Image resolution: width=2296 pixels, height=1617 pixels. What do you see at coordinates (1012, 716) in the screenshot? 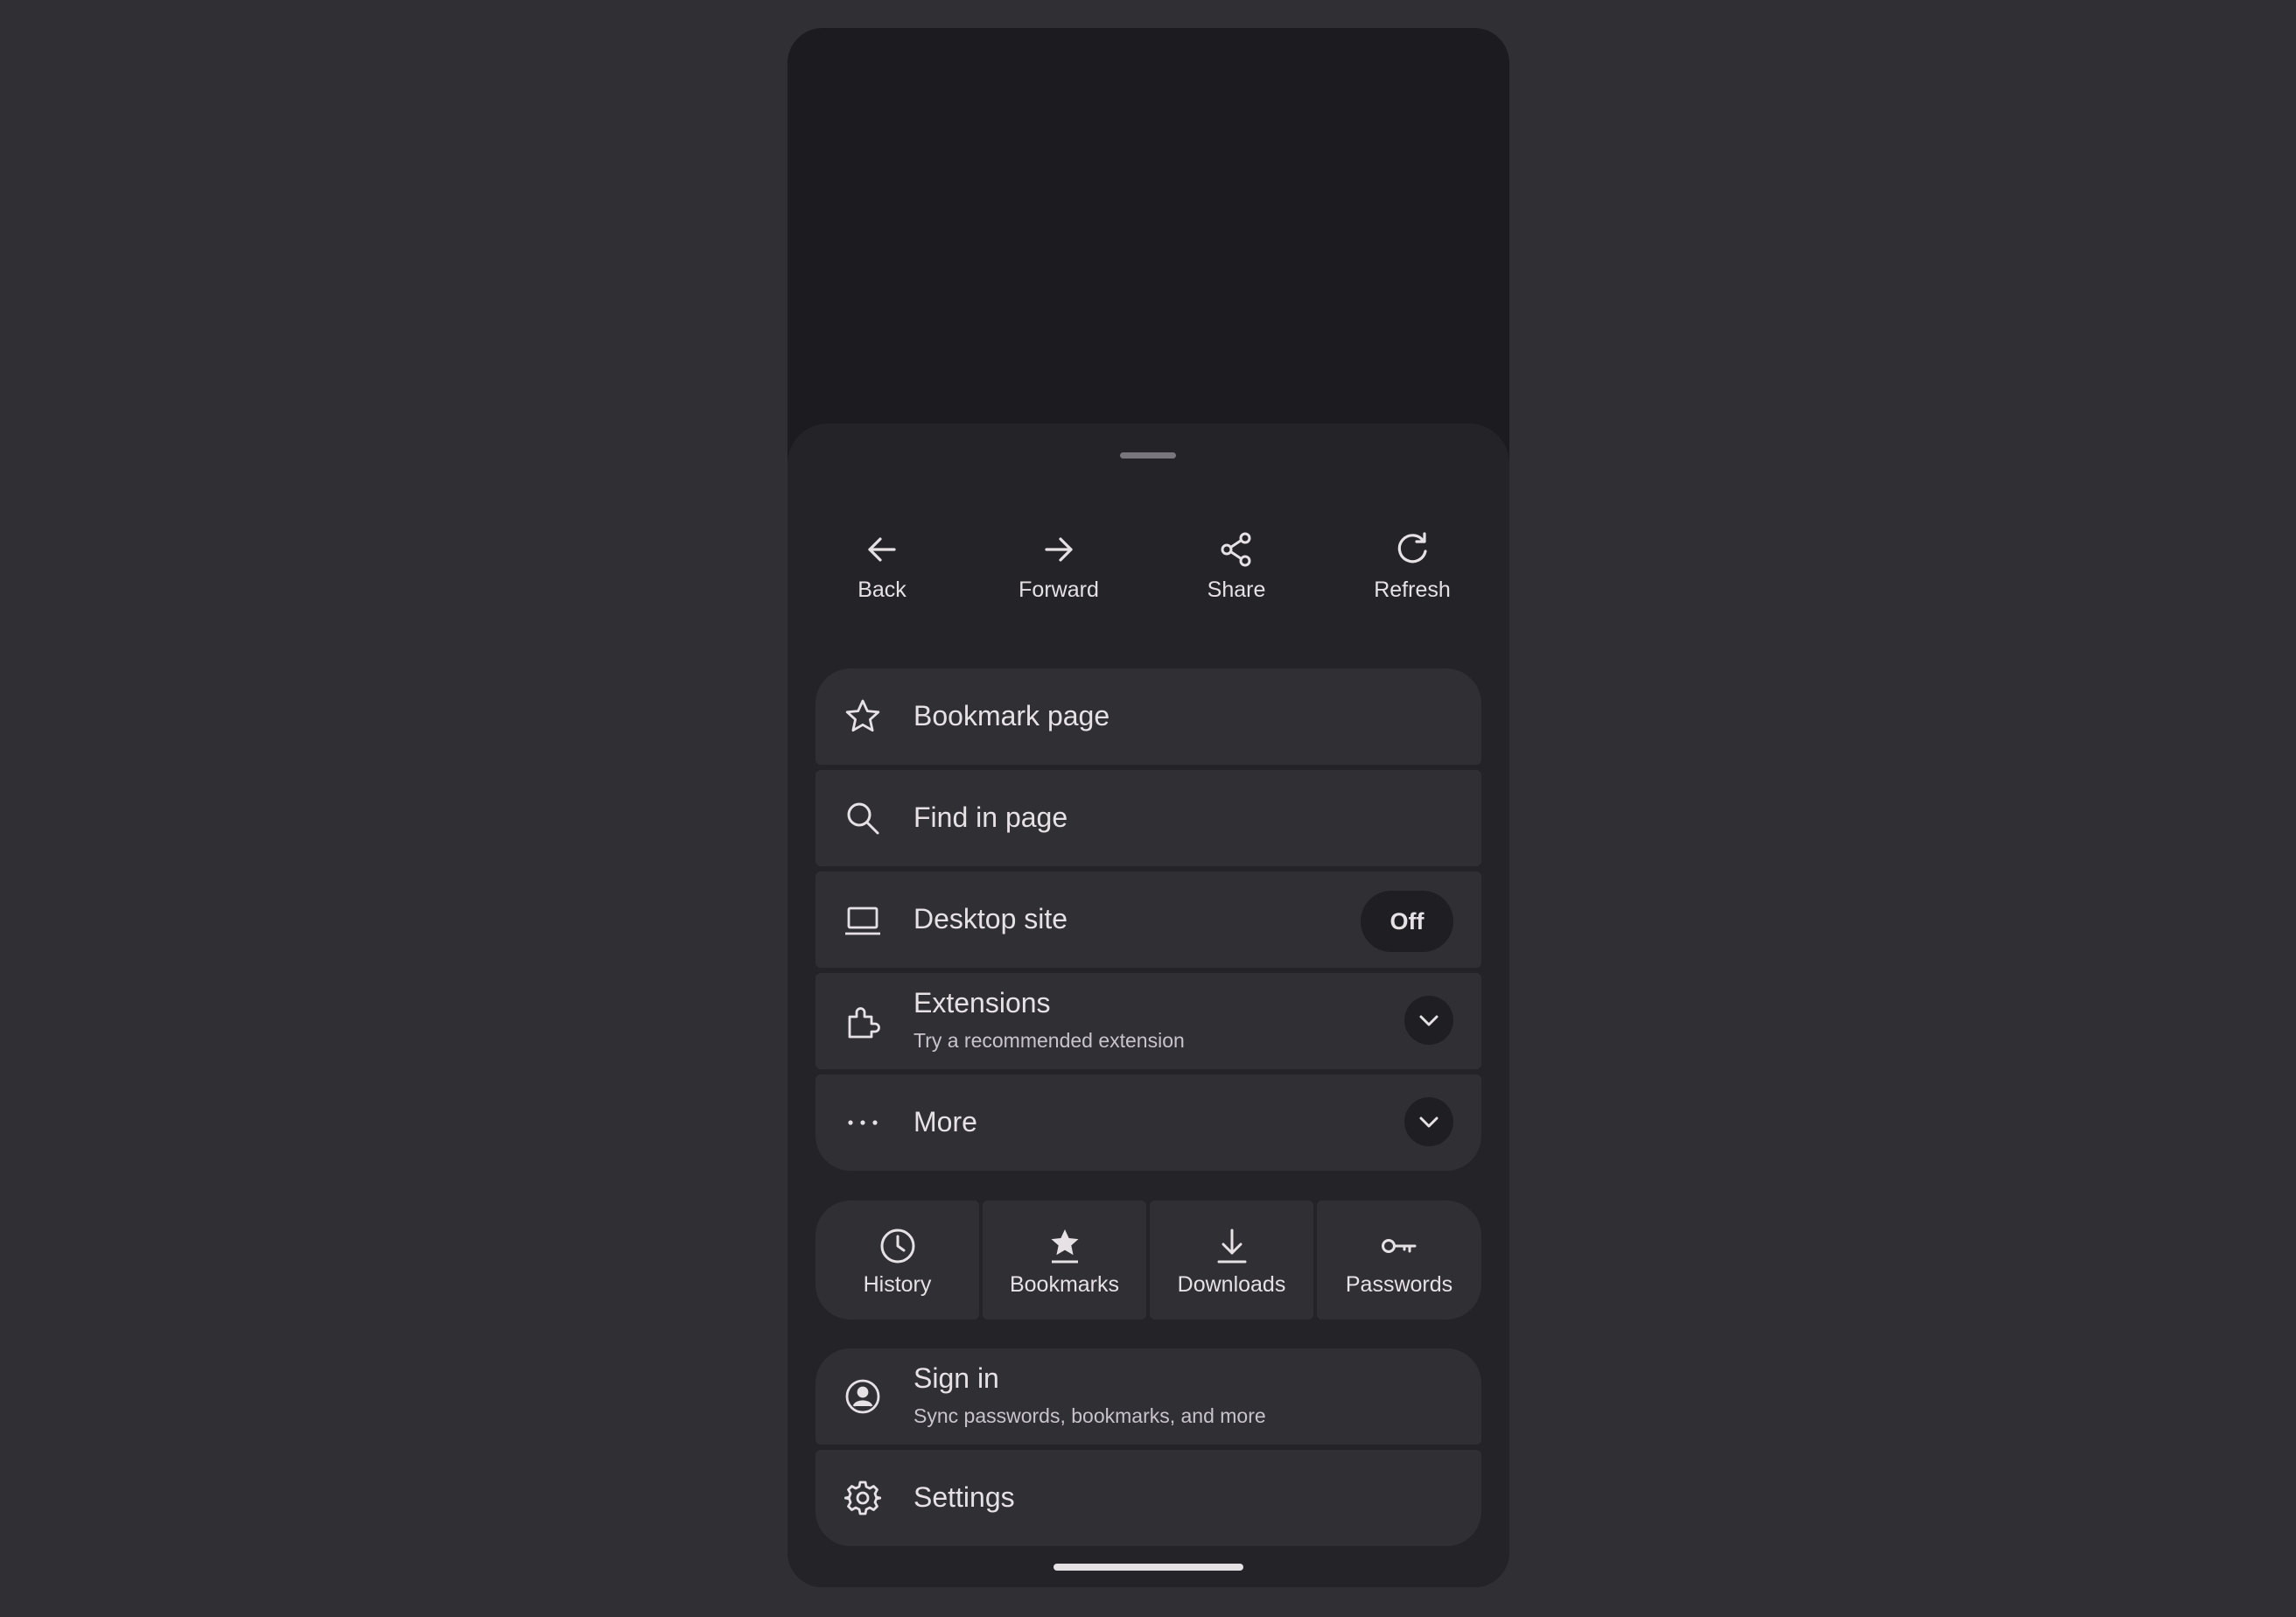
I see `bookmark-page-label: Bookmark page` at bounding box center [1012, 716].